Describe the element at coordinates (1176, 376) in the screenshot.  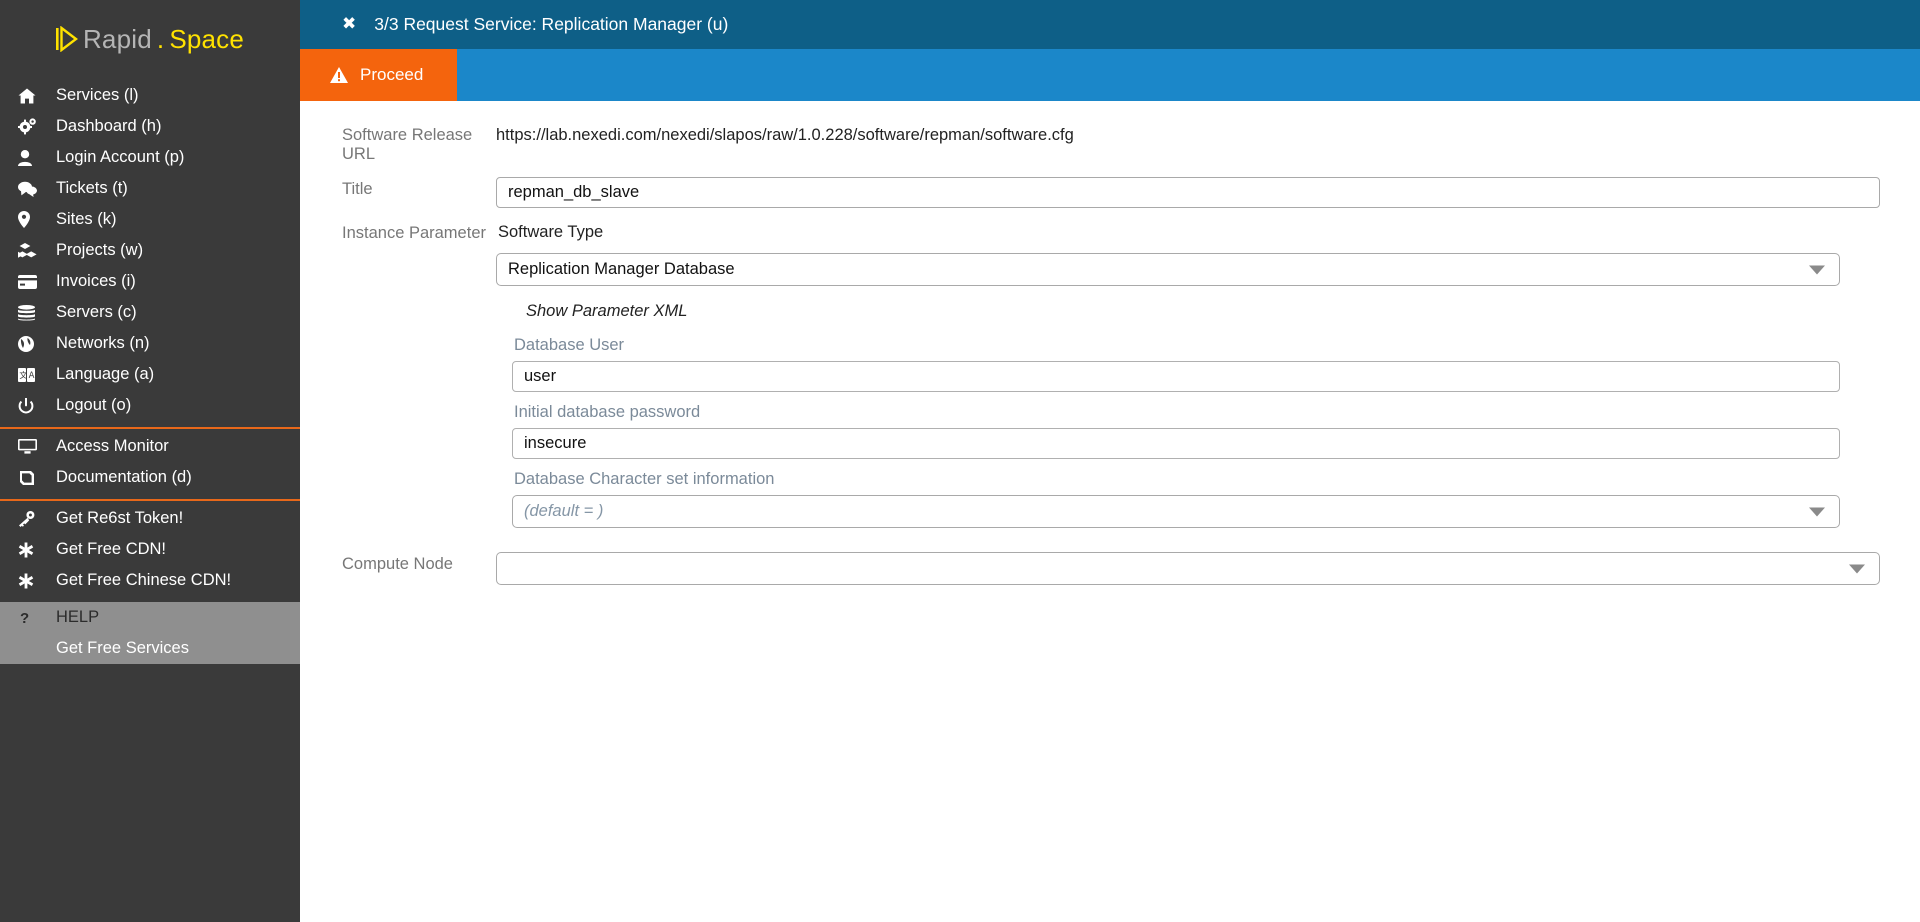
I see `database-user-input` at that location.